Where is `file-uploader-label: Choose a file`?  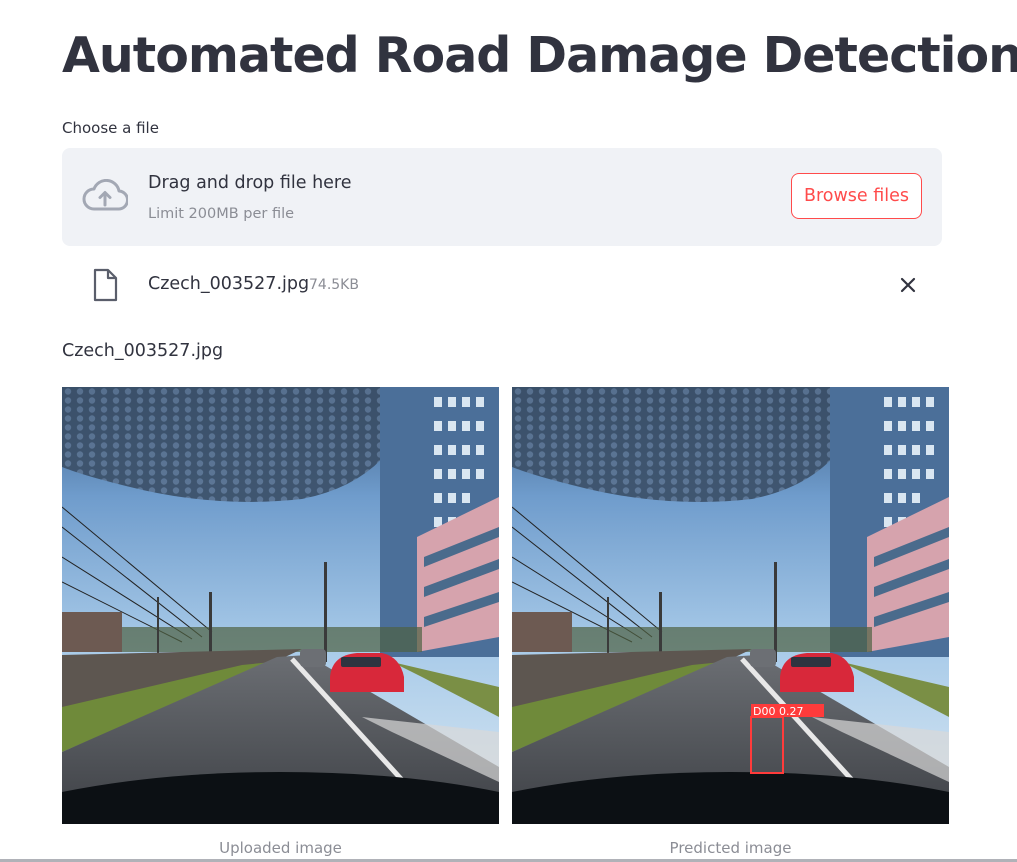 file-uploader-label: Choose a file is located at coordinates (110, 128).